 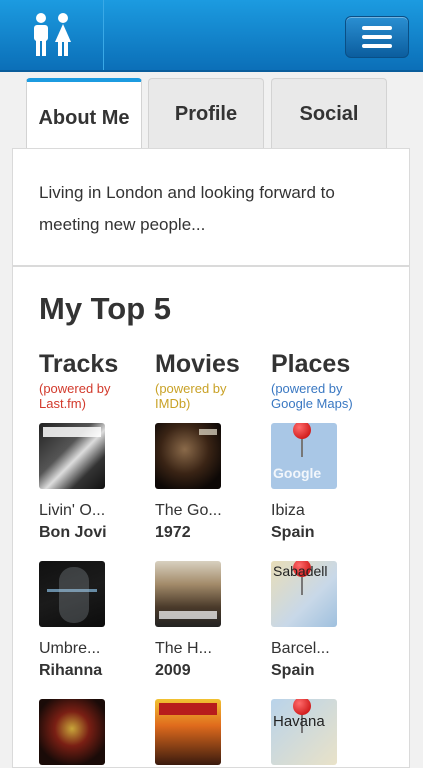 I want to click on map-label: Sabadell, so click(x=300, y=571).